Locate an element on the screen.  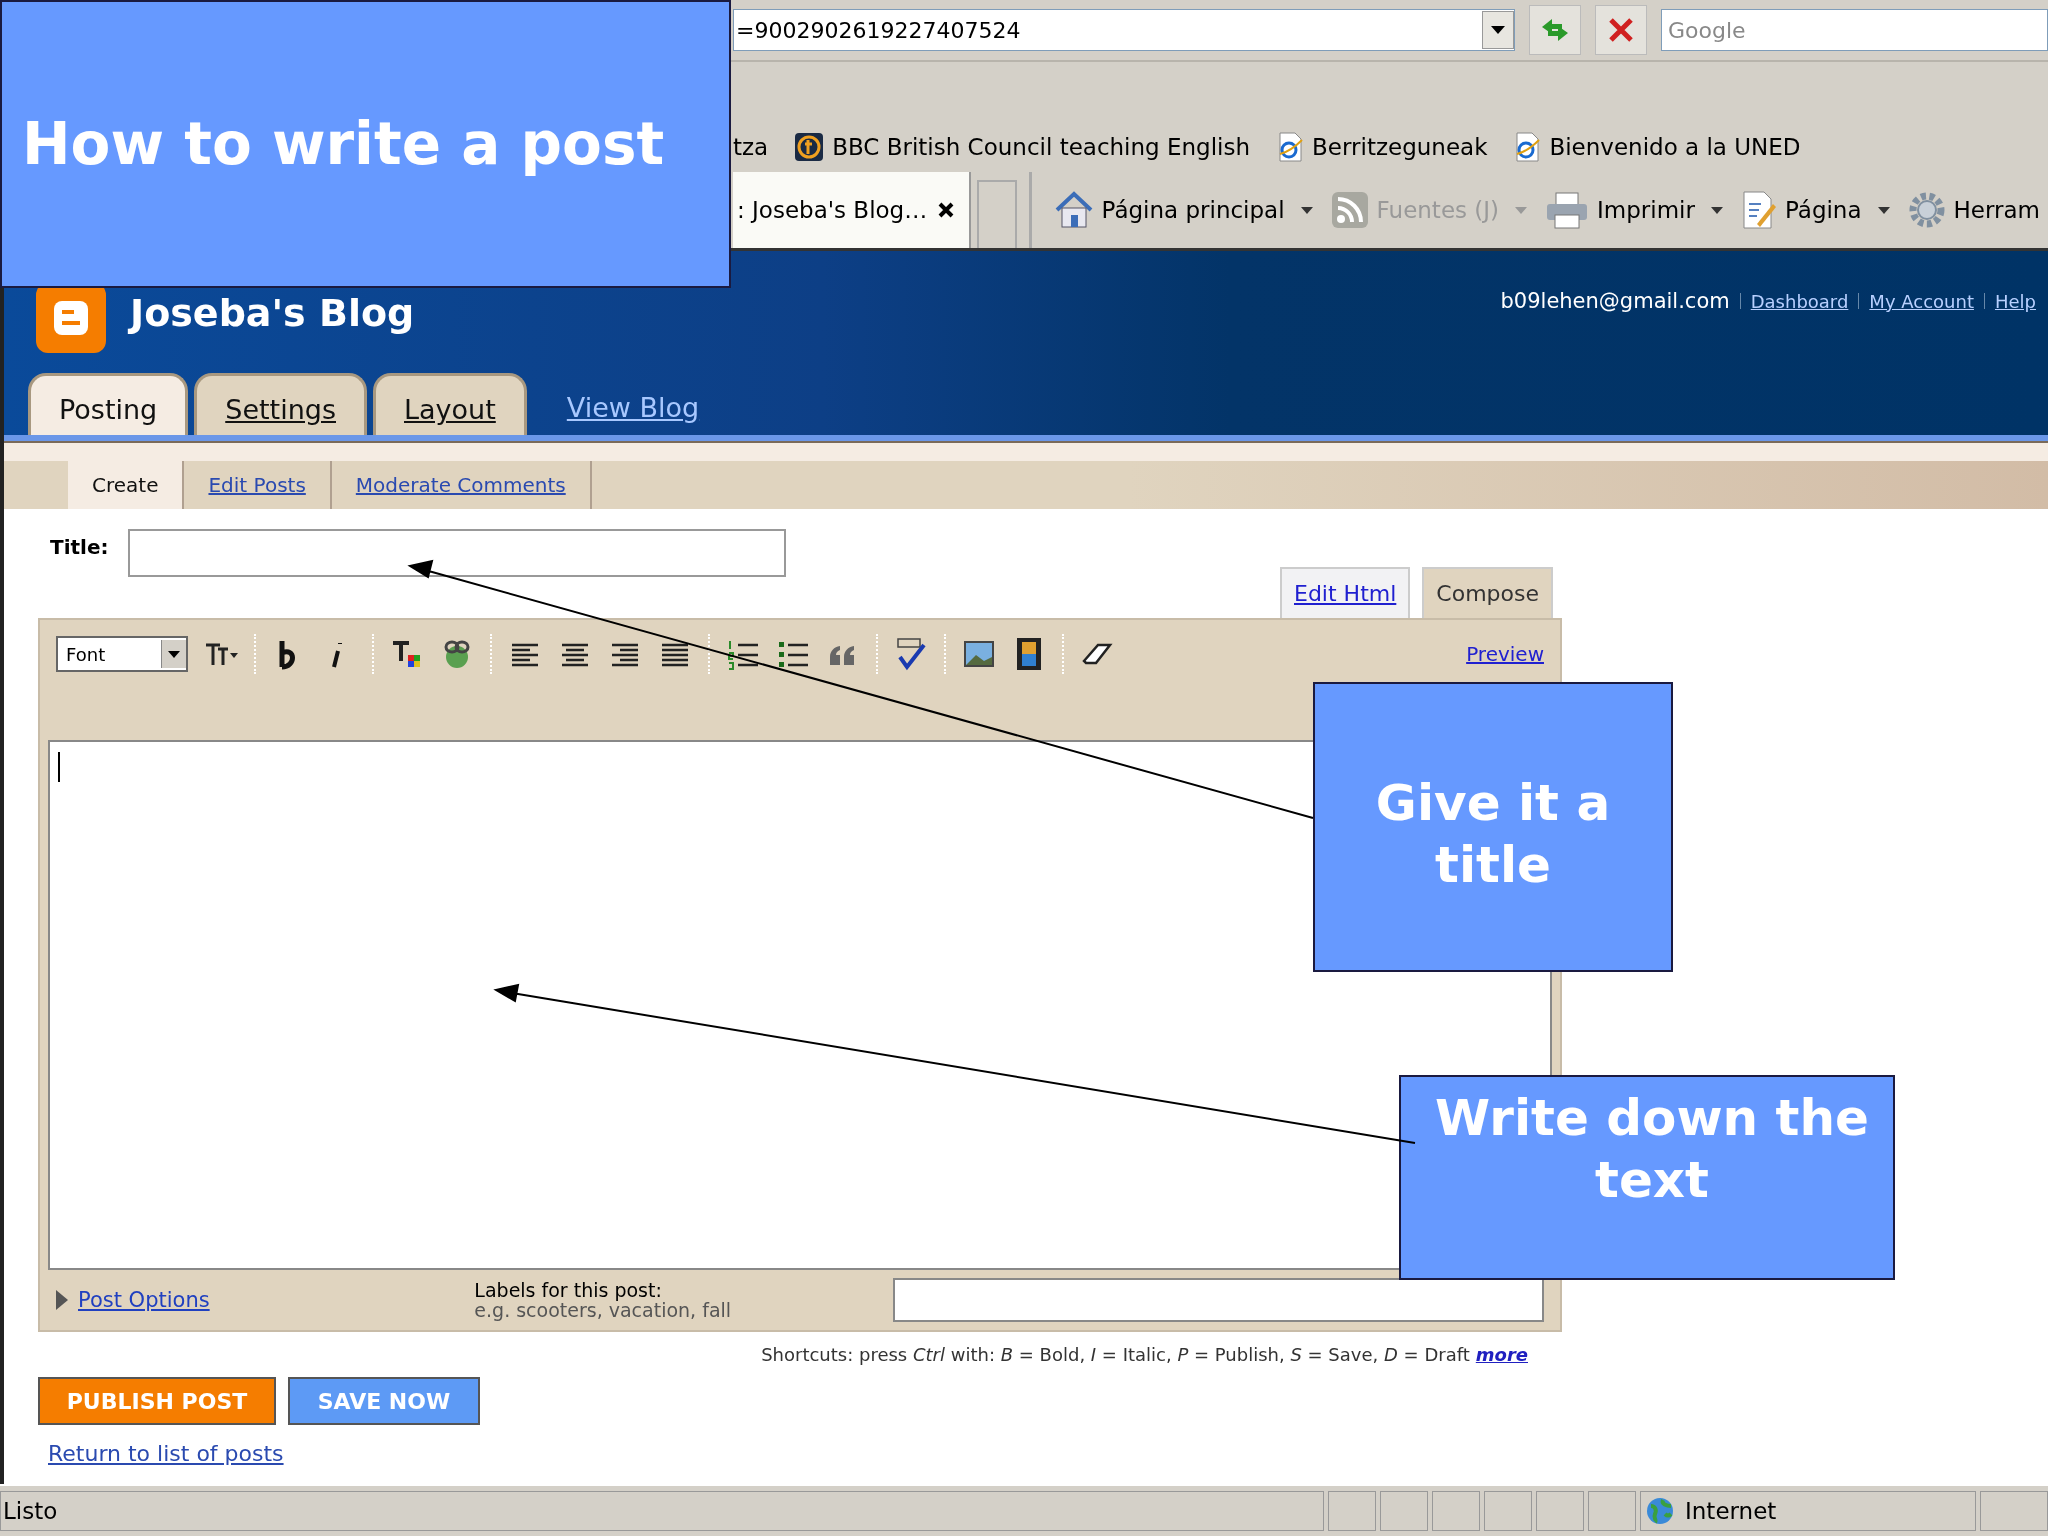
command-button: Imprimir is located at coordinates (1634, 210).